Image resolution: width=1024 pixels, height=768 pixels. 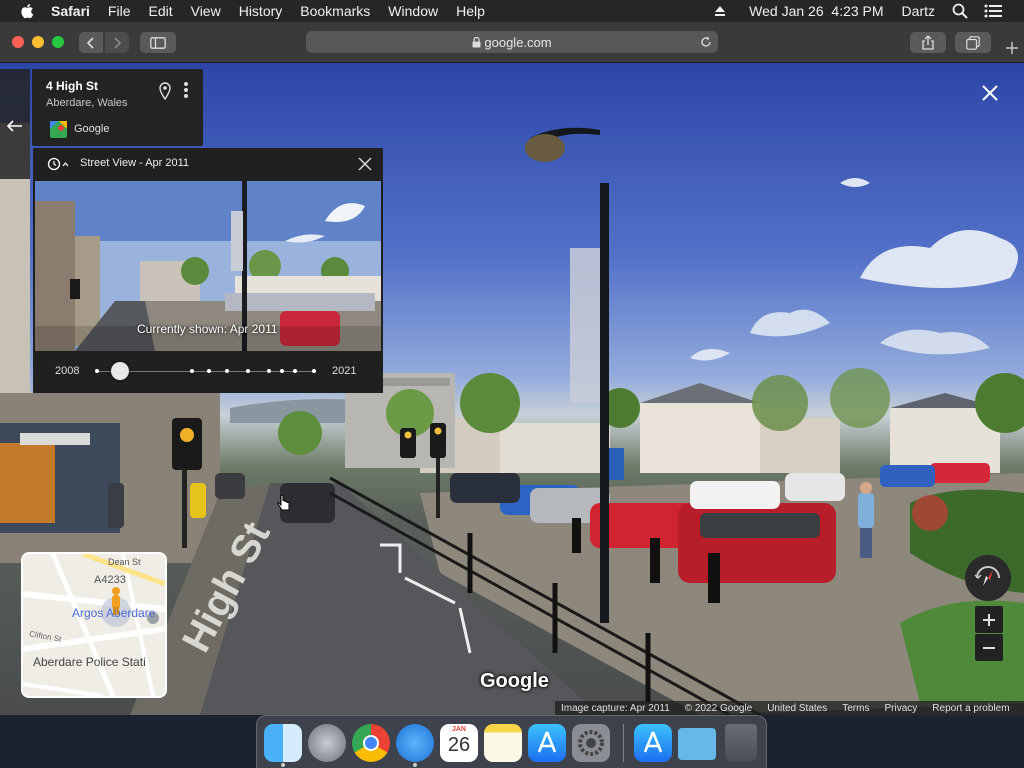 What do you see at coordinates (119, 371) in the screenshot?
I see `timeline-slider-handle` at bounding box center [119, 371].